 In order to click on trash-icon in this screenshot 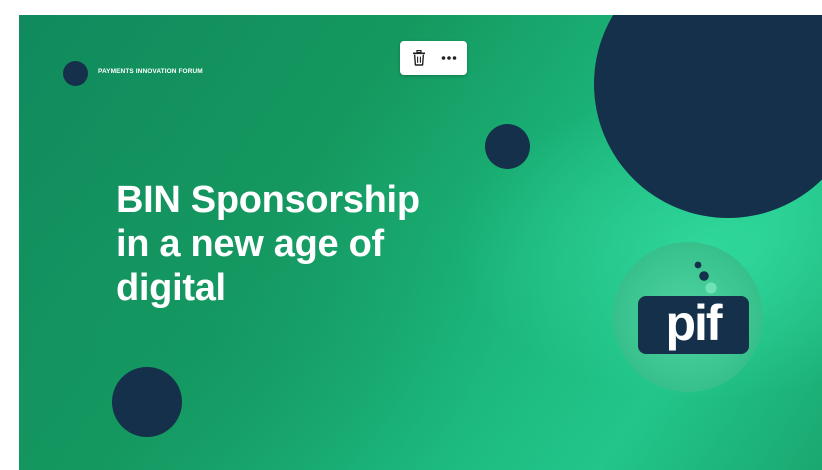, I will do `click(418, 58)`.